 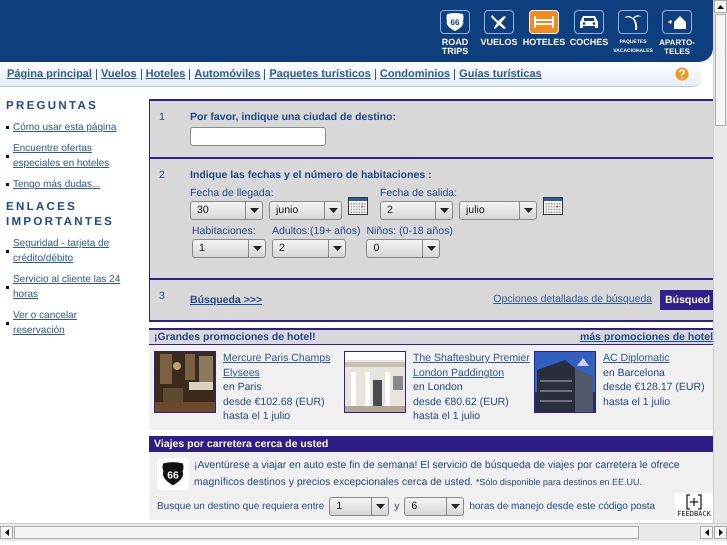 I want to click on nav-link: Guías turísticas, so click(x=500, y=74).